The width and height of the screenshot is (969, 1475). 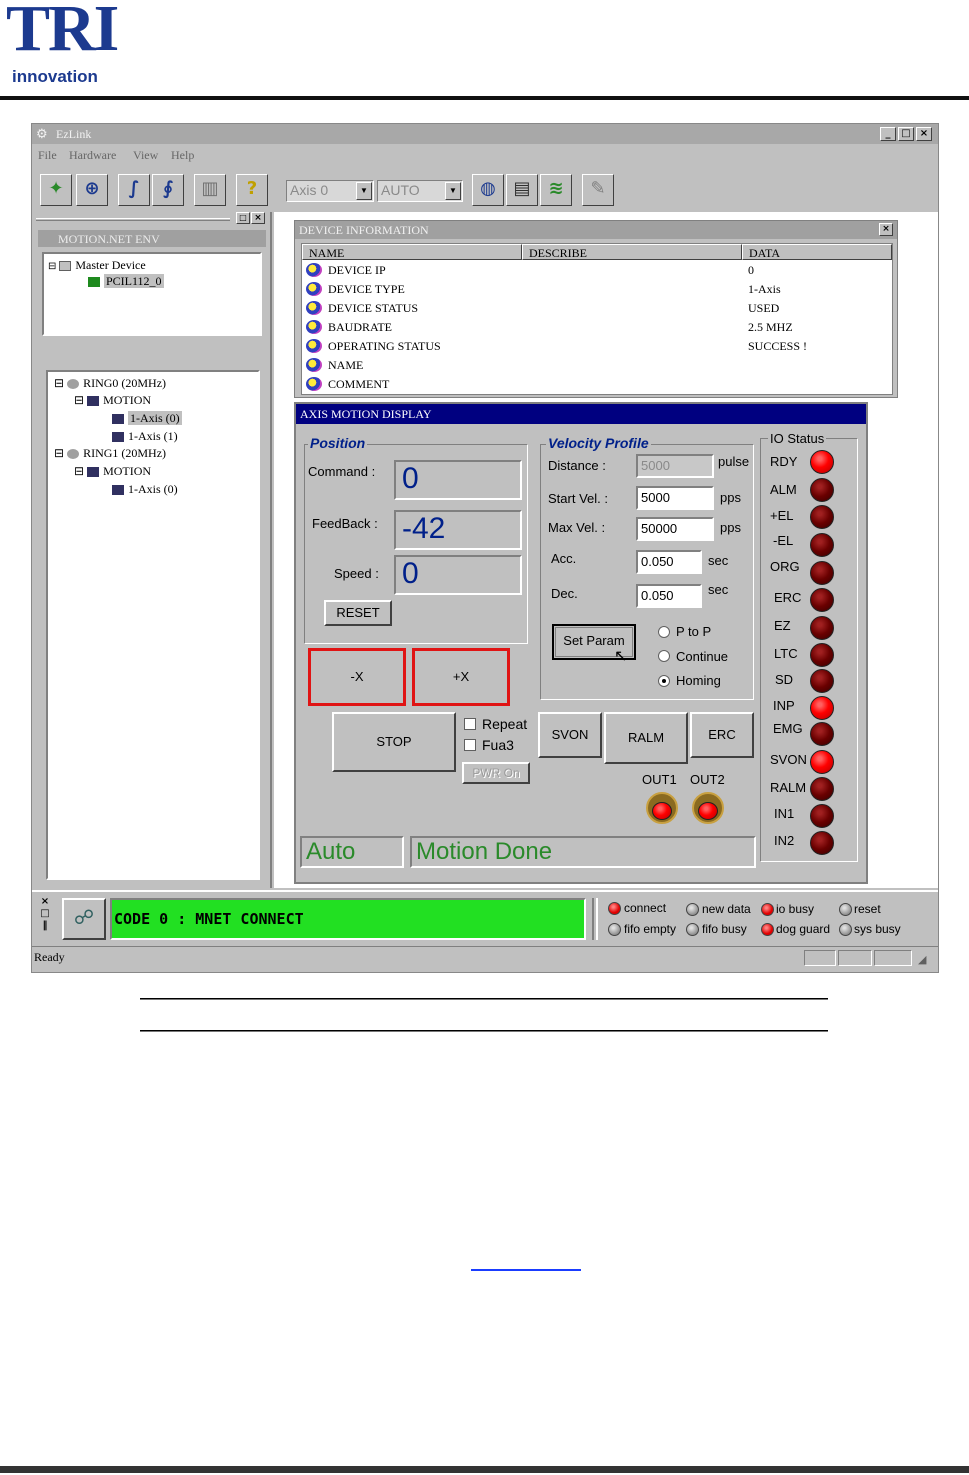 I want to click on splitter, so click(x=595, y=919).